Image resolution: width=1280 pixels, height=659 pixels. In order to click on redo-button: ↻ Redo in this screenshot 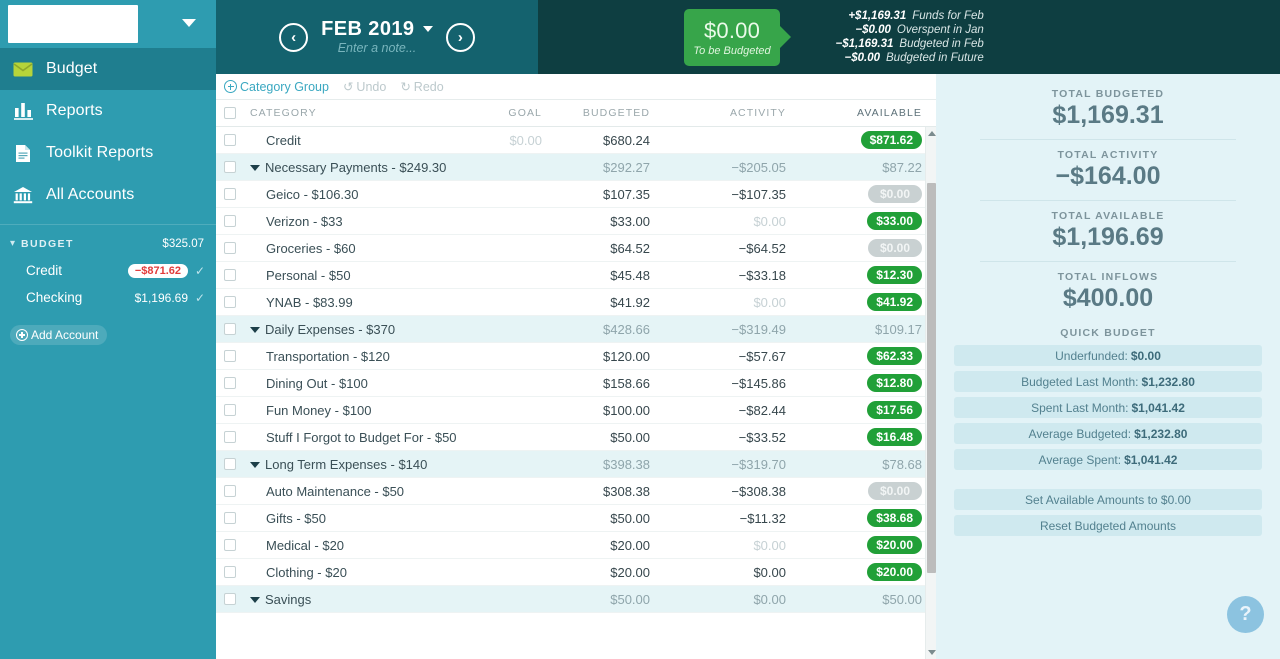, I will do `click(421, 87)`.